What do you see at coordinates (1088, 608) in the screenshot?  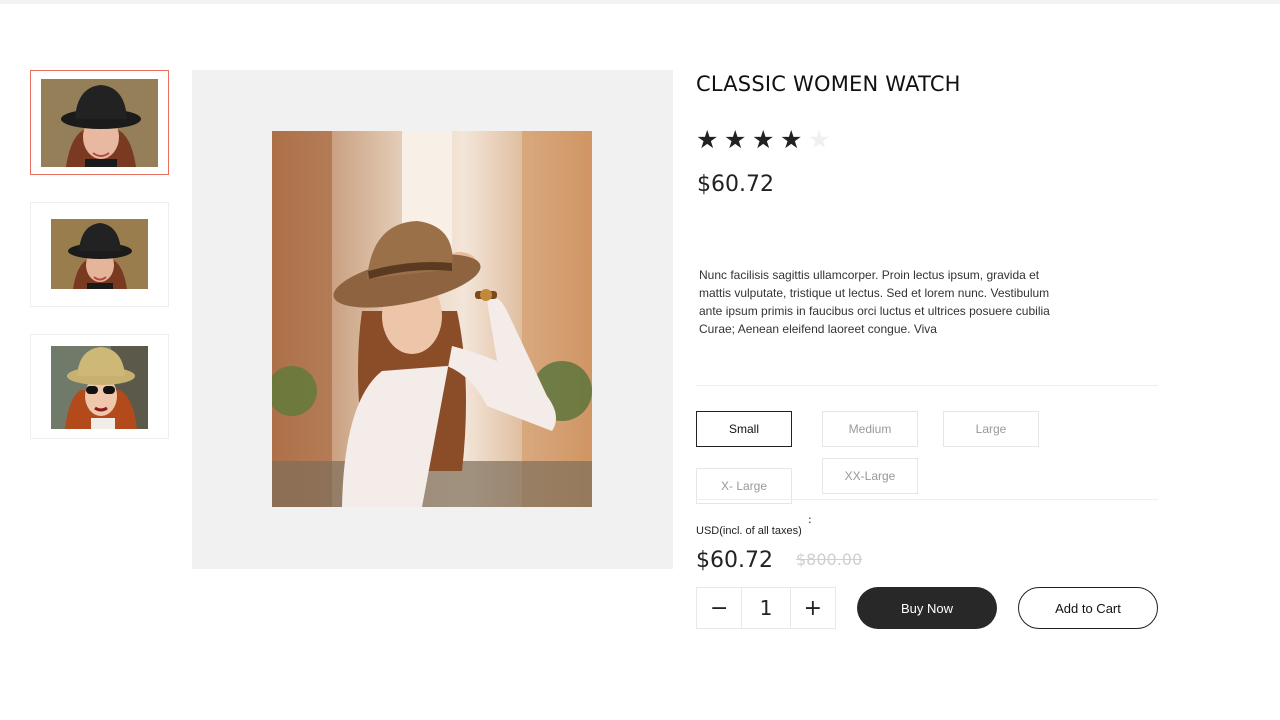 I see `add-to-cart-button: Add to Cart` at bounding box center [1088, 608].